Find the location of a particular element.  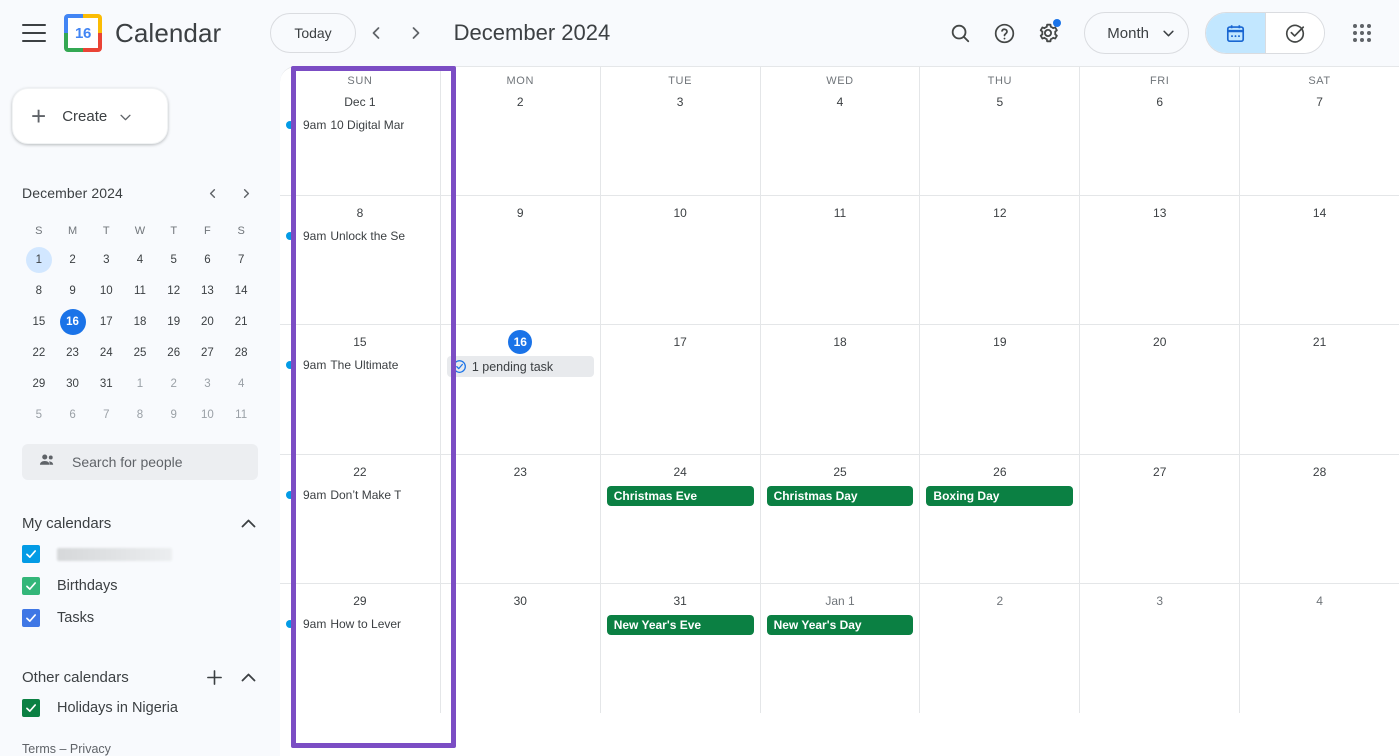

mini-calendar-day: 19 is located at coordinates (174, 322).